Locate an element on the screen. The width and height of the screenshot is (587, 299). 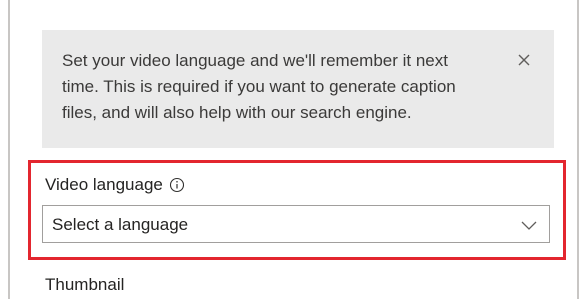
video-language-label: Video language is located at coordinates (104, 184).